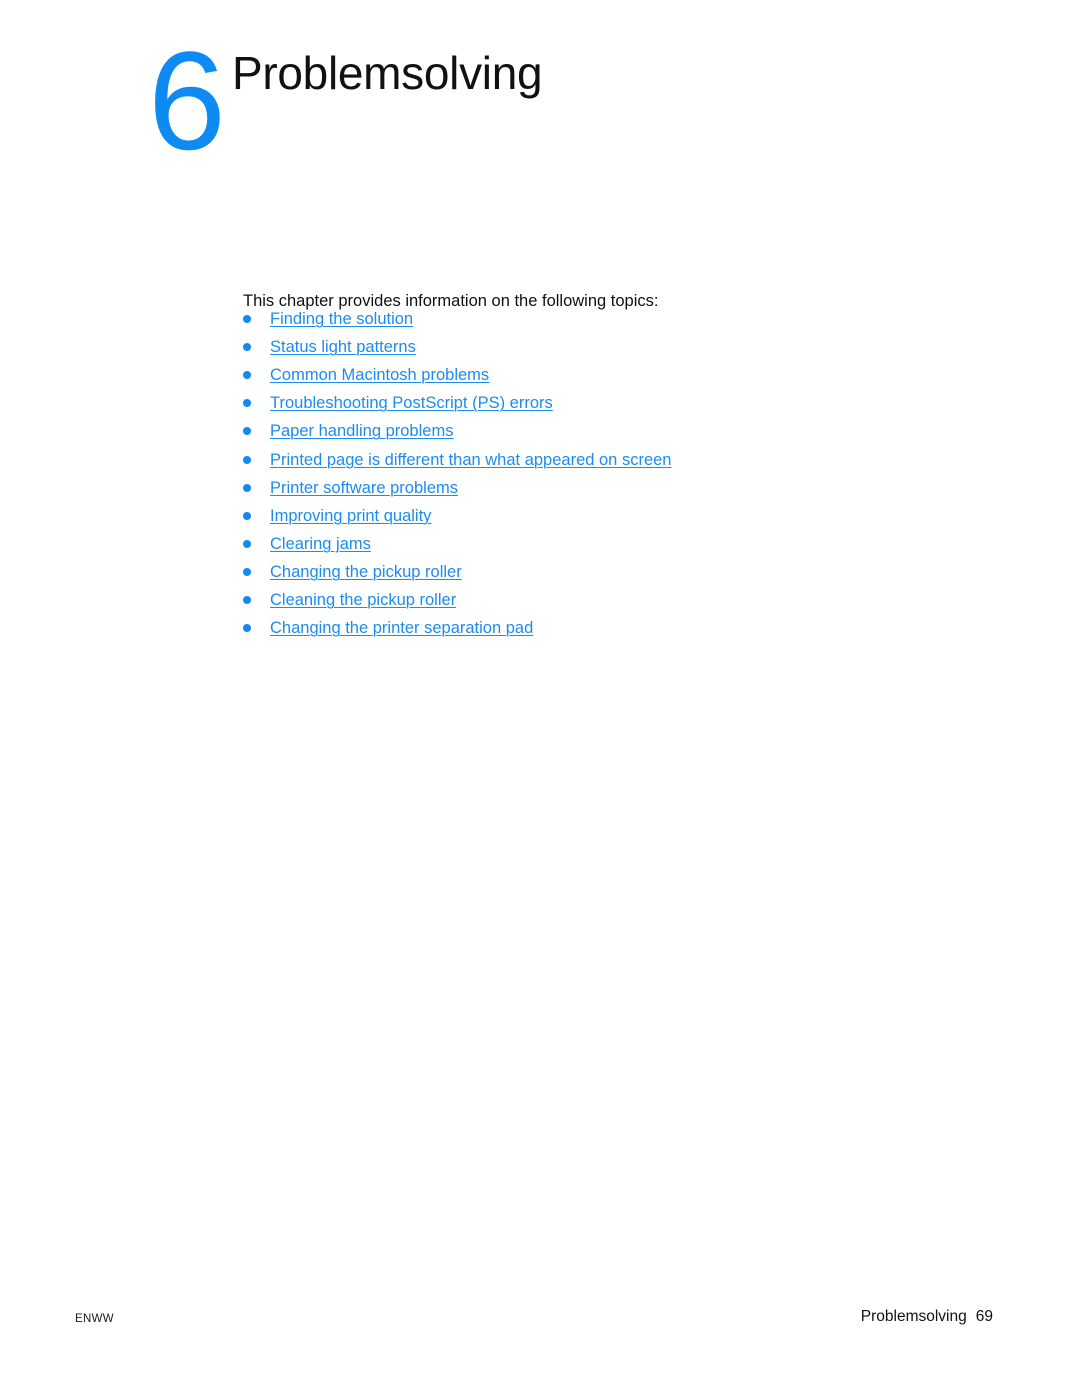 The height and width of the screenshot is (1397, 1080). I want to click on footer-page-marker: Problemsolving 69, so click(927, 1316).